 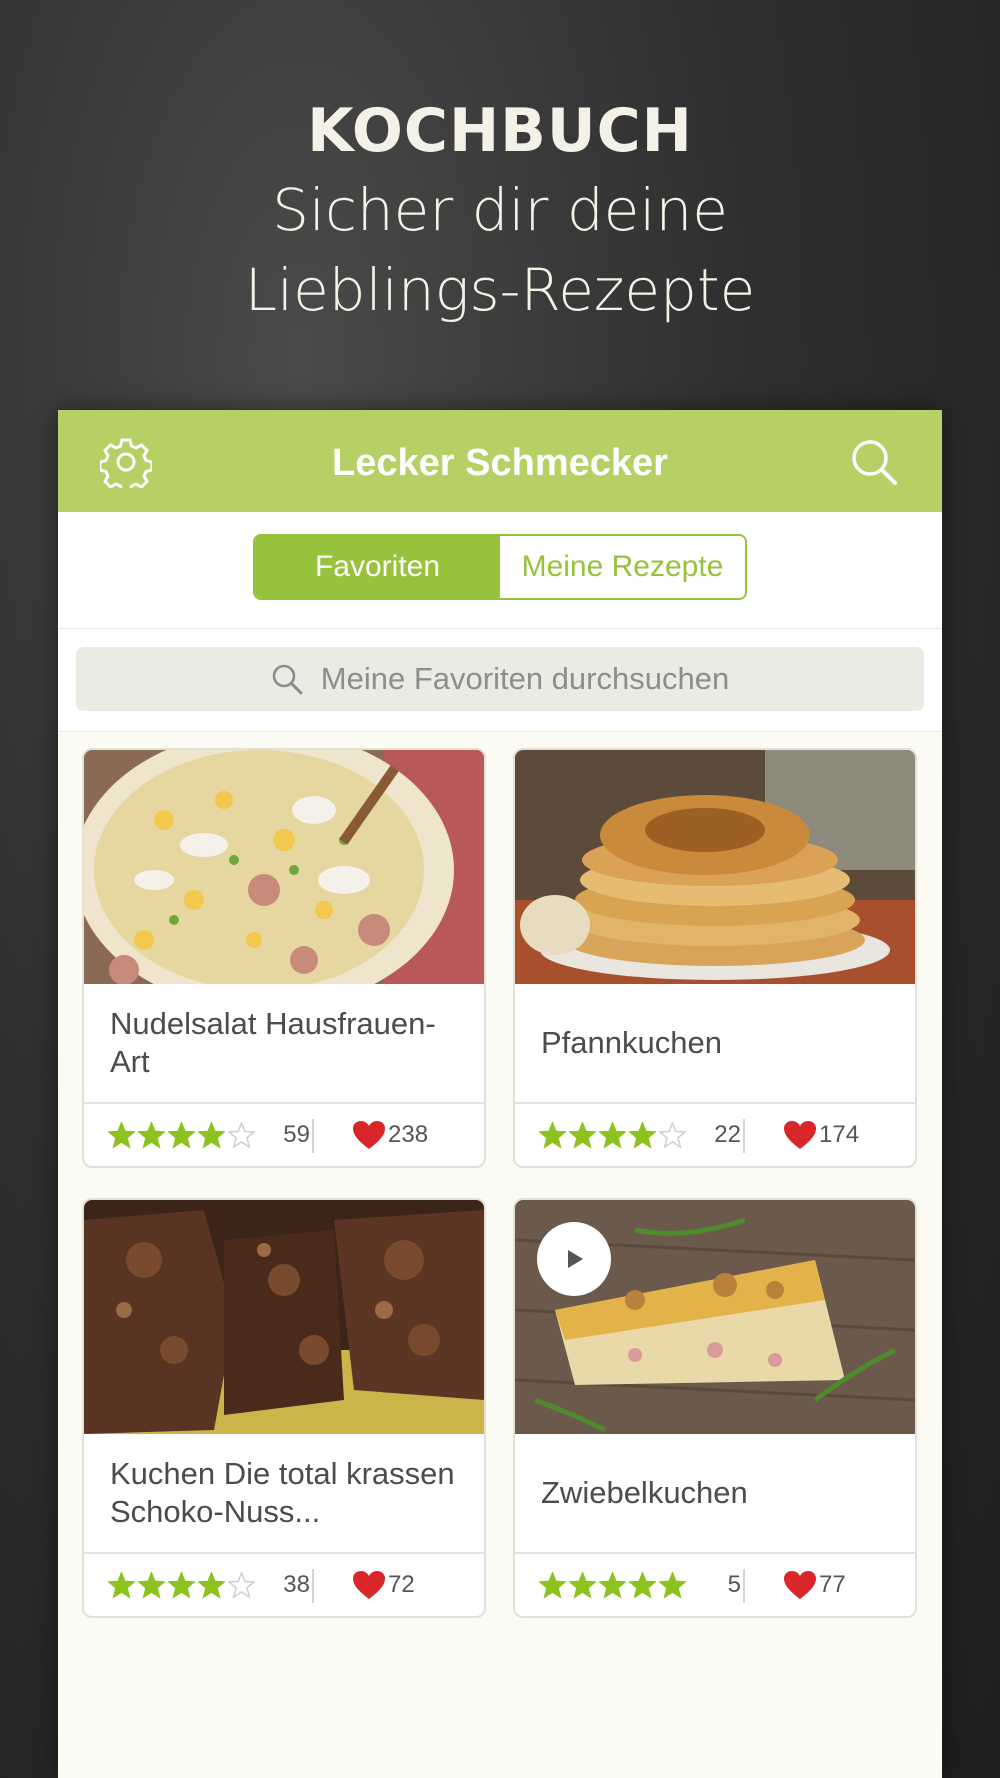 I want to click on recipe-footer: 38 72, so click(x=284, y=1584).